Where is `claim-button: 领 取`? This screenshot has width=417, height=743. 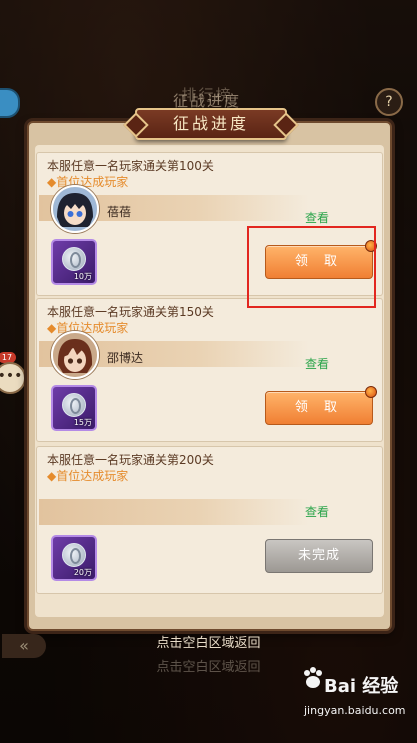 claim-button: 领 取 is located at coordinates (321, 405).